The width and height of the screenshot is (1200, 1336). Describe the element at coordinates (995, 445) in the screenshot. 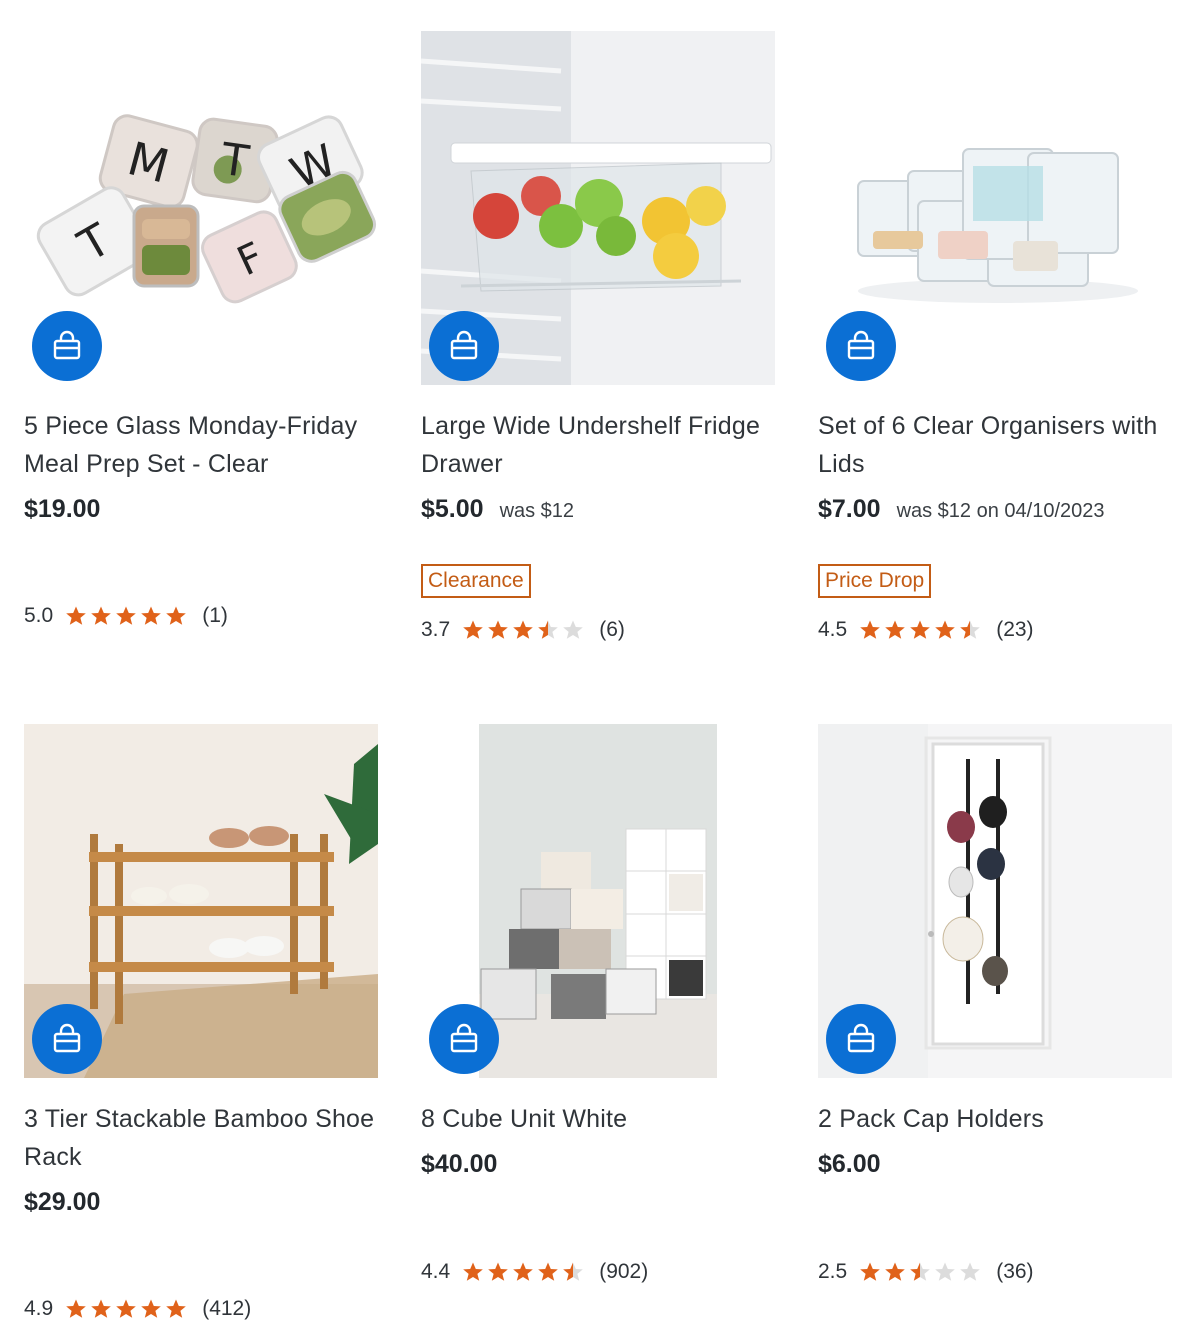

I see `product-title: Set of 6 Clear Organisers with Lids` at that location.